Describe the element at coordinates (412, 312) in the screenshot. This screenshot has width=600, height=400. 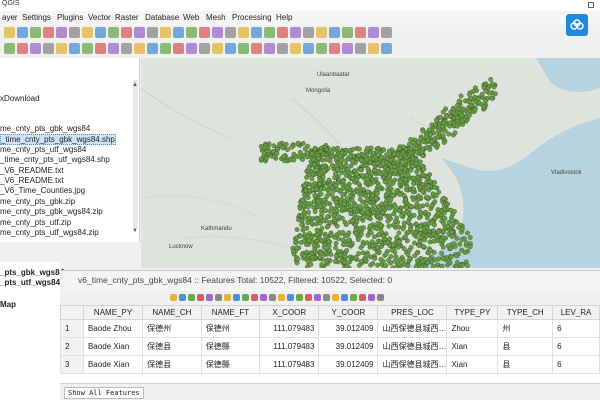
I see `column-header: PRES_LOC` at that location.